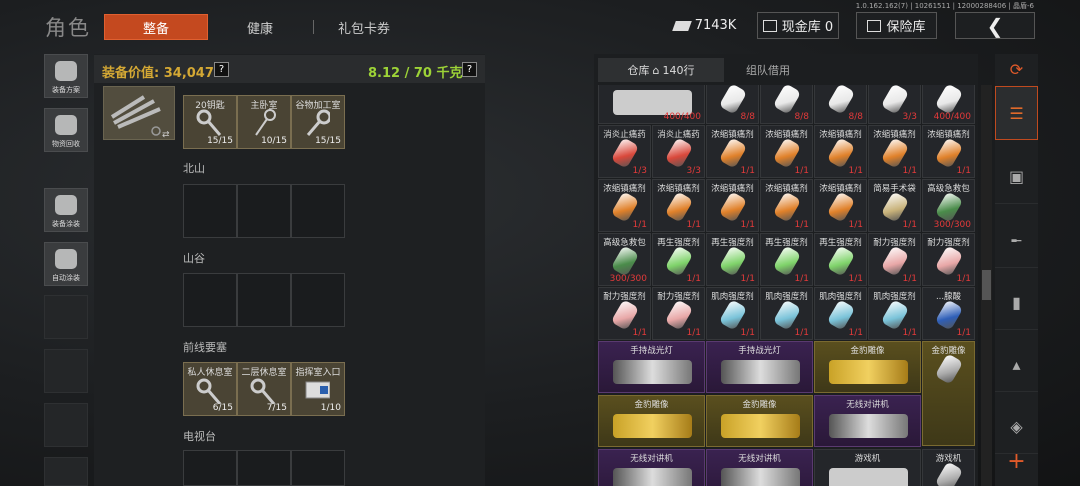  I want to click on ammo-icon: ▴, so click(1016, 364).